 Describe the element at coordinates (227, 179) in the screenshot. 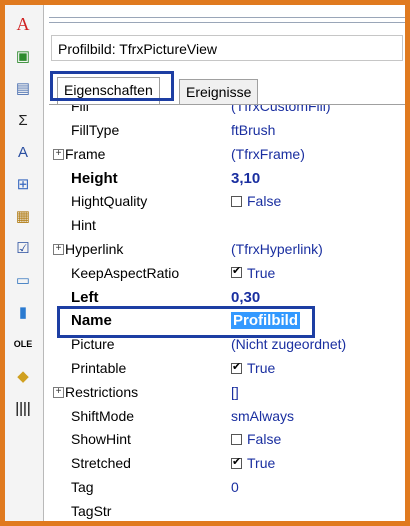

I see `property-row-height: Height 3,10` at that location.